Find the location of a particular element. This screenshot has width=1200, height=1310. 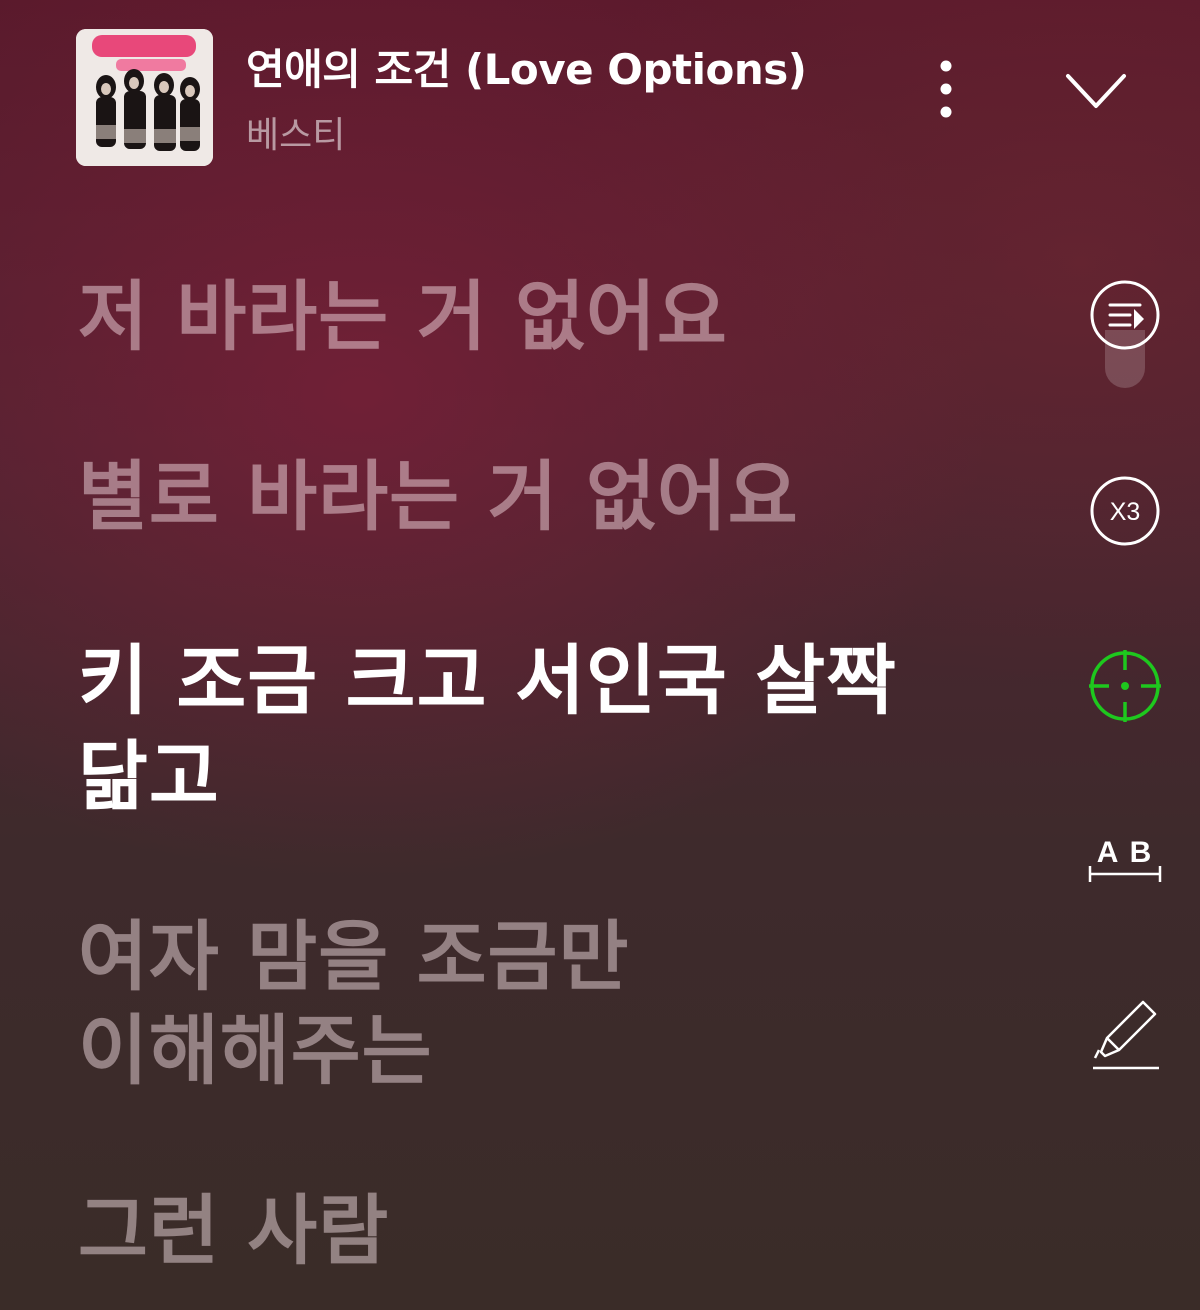

speed-button: X3 is located at coordinates (1125, 511).